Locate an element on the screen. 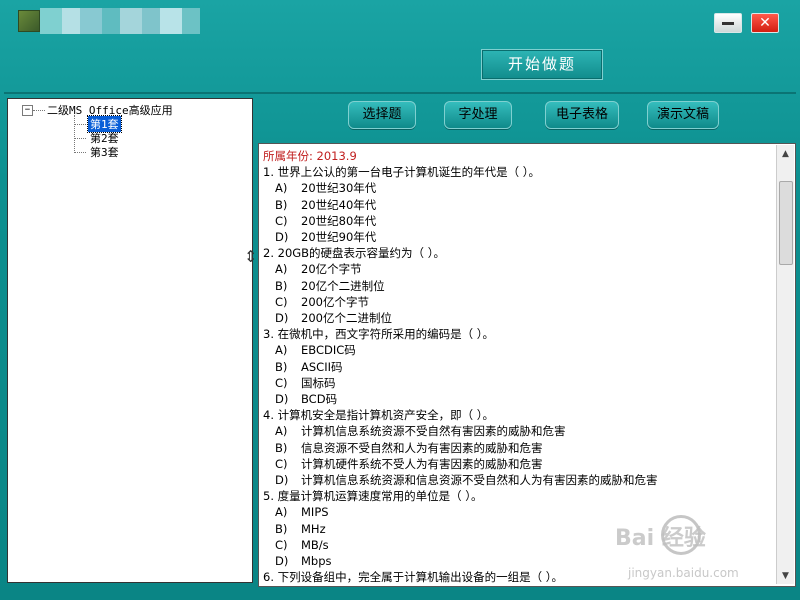 Image resolution: width=800 pixels, height=600 pixels. option-text: 200亿个二进制位 is located at coordinates (346, 318).